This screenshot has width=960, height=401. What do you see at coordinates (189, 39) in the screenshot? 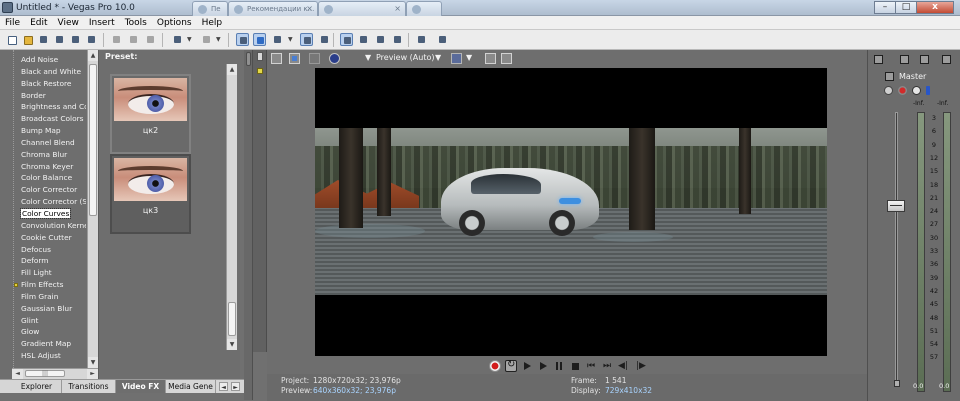
I see `undo-dropdown-icon: ▼` at bounding box center [189, 39].